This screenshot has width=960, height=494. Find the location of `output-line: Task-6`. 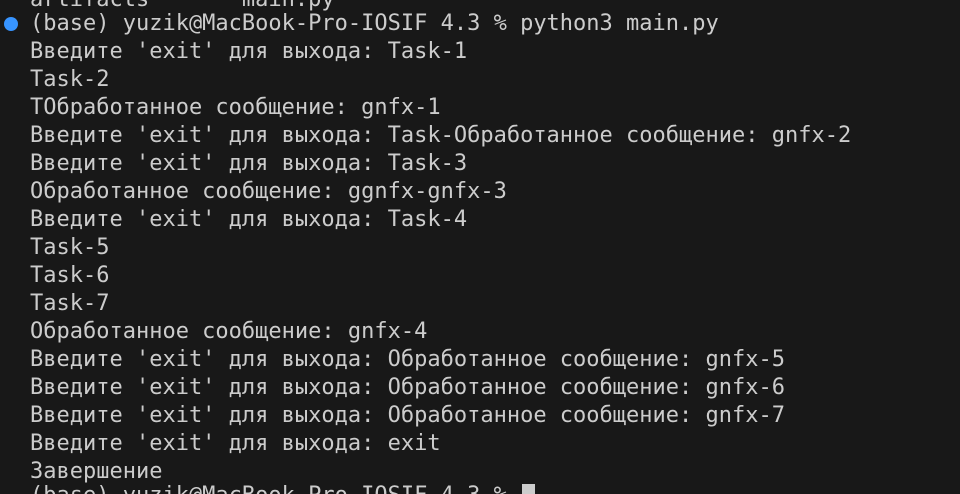

output-line: Task-6 is located at coordinates (70, 275).